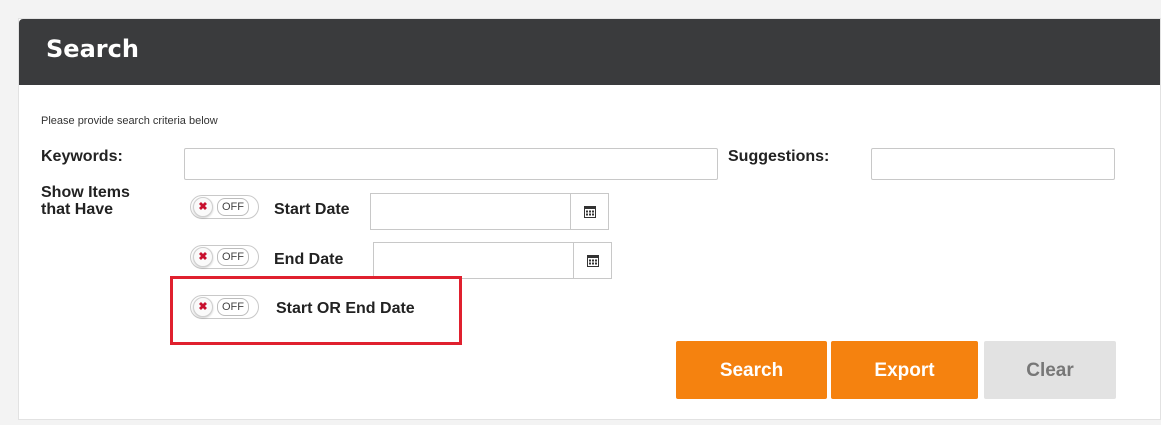 The width and height of the screenshot is (1161, 425). I want to click on keywords-input, so click(451, 164).